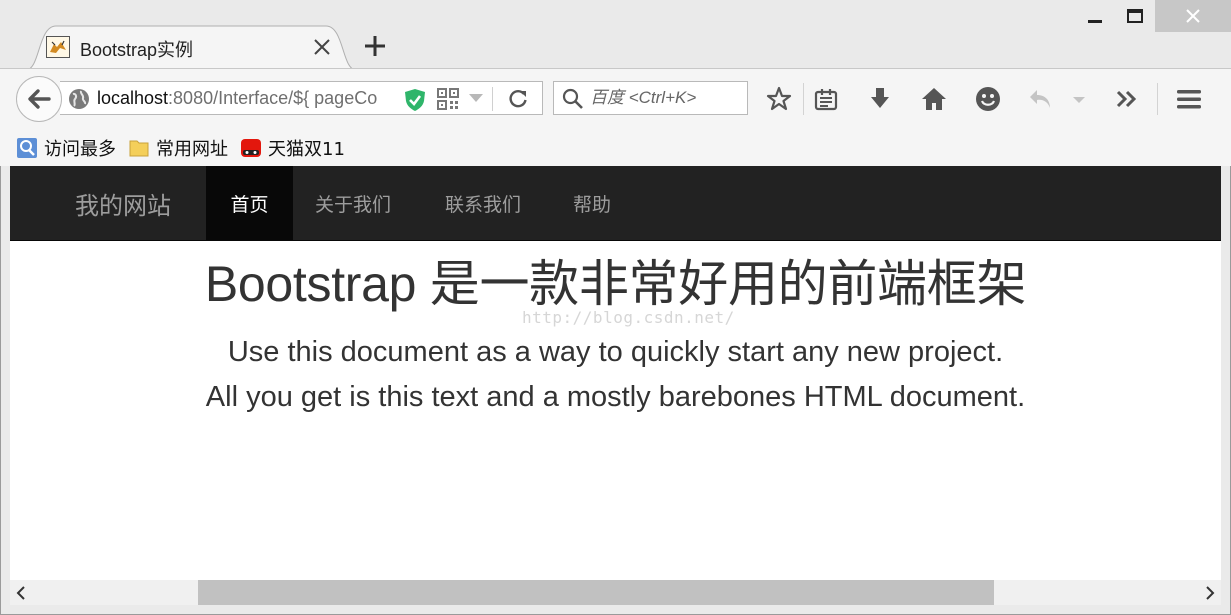 This screenshot has height=615, width=1231. I want to click on download-icon, so click(880, 99).